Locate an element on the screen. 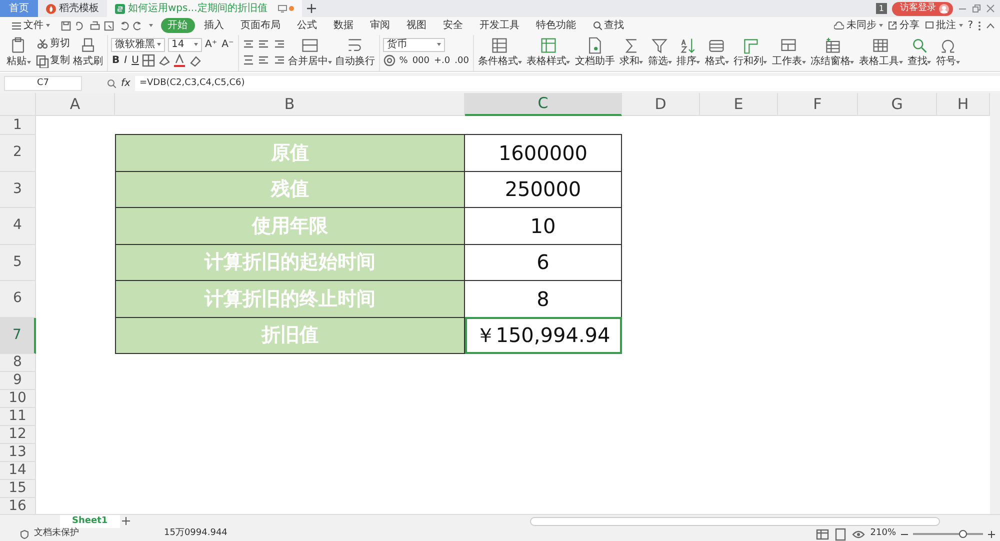 This screenshot has height=541, width=1000. ribbon-button: 排序 is located at coordinates (688, 52).